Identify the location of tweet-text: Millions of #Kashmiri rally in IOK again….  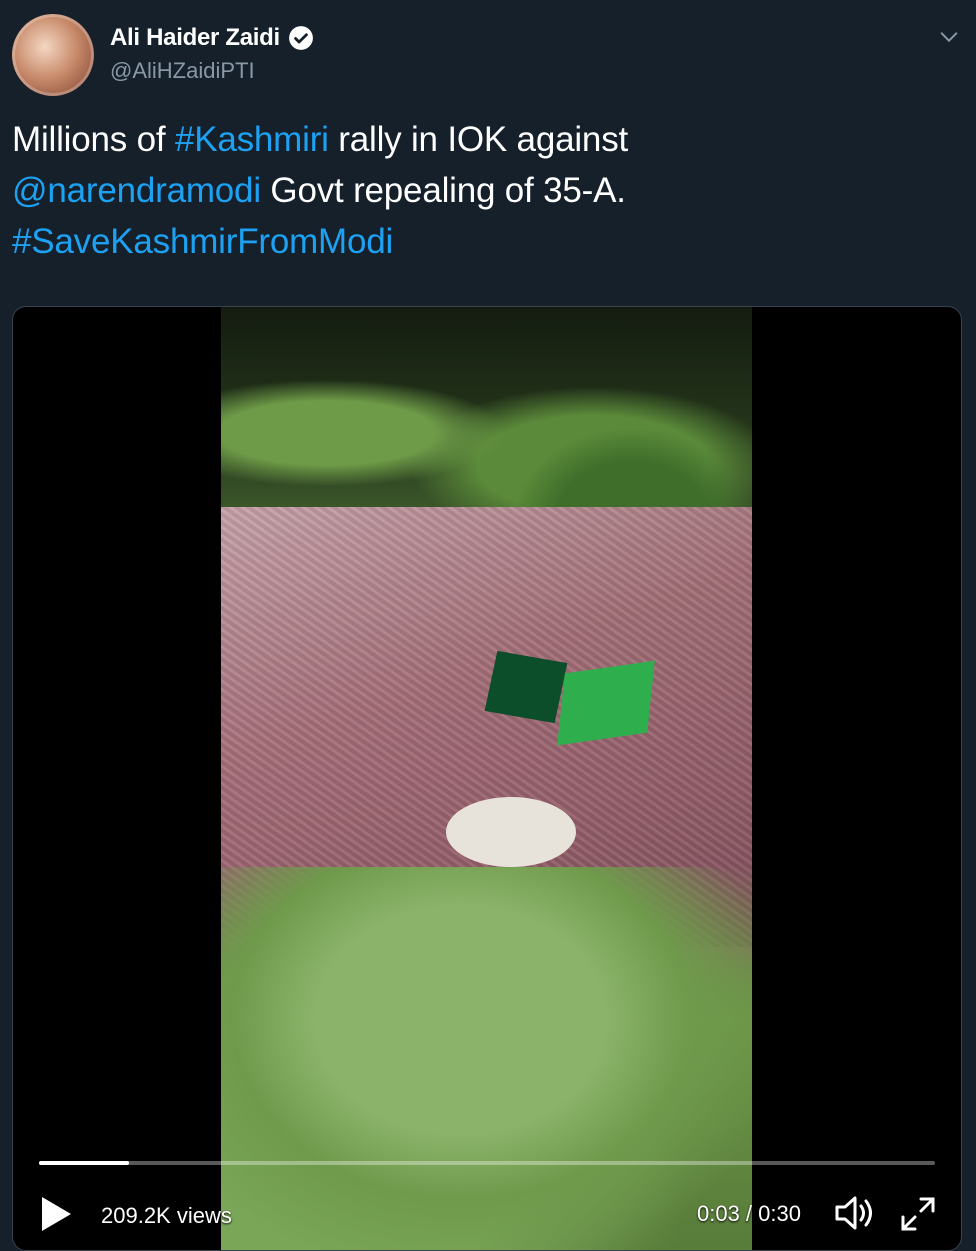
(482, 190).